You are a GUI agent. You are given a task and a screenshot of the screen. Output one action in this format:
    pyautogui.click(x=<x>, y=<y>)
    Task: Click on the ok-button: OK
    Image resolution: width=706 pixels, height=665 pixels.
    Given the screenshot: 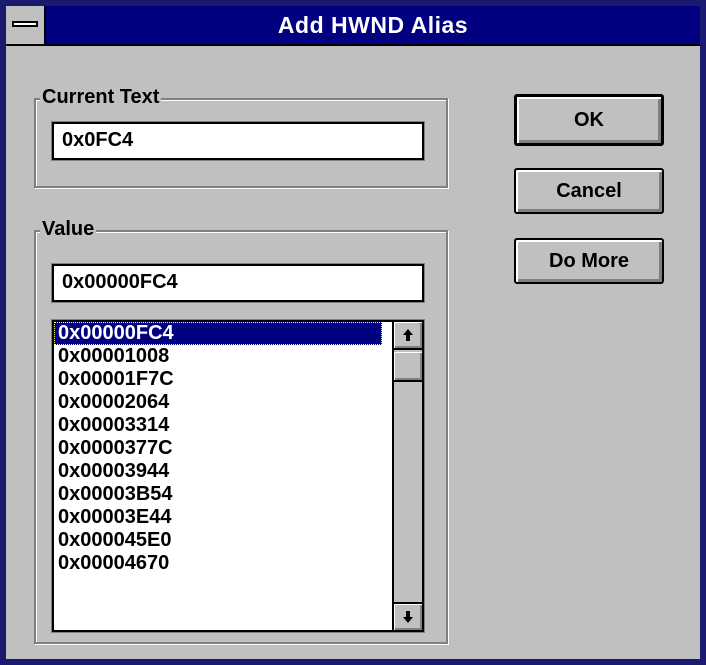 What is the action you would take?
    pyautogui.click(x=589, y=120)
    